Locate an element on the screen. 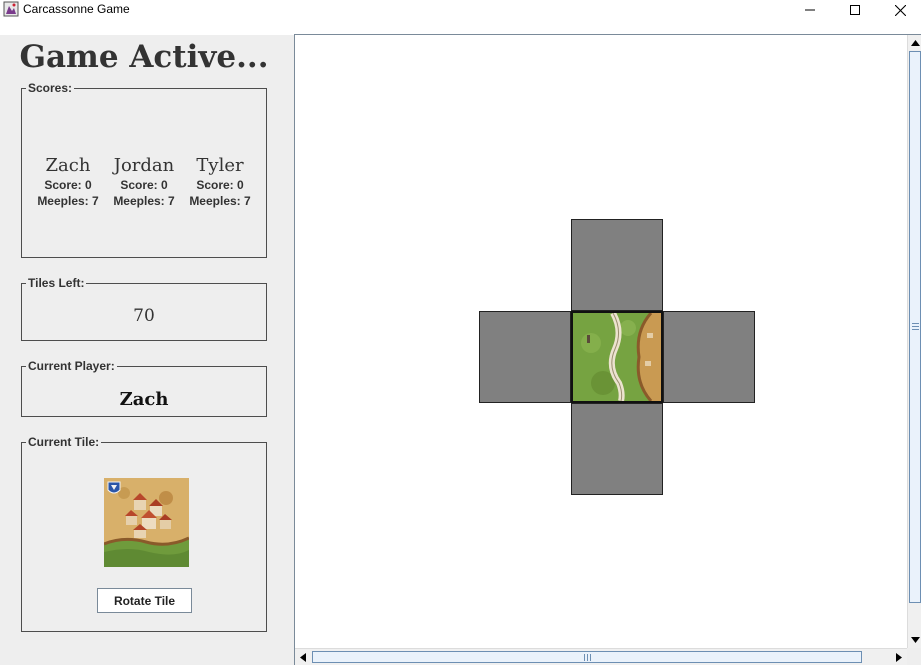 The width and height of the screenshot is (921, 665). scroll-up-arrow is located at coordinates (914, 42).